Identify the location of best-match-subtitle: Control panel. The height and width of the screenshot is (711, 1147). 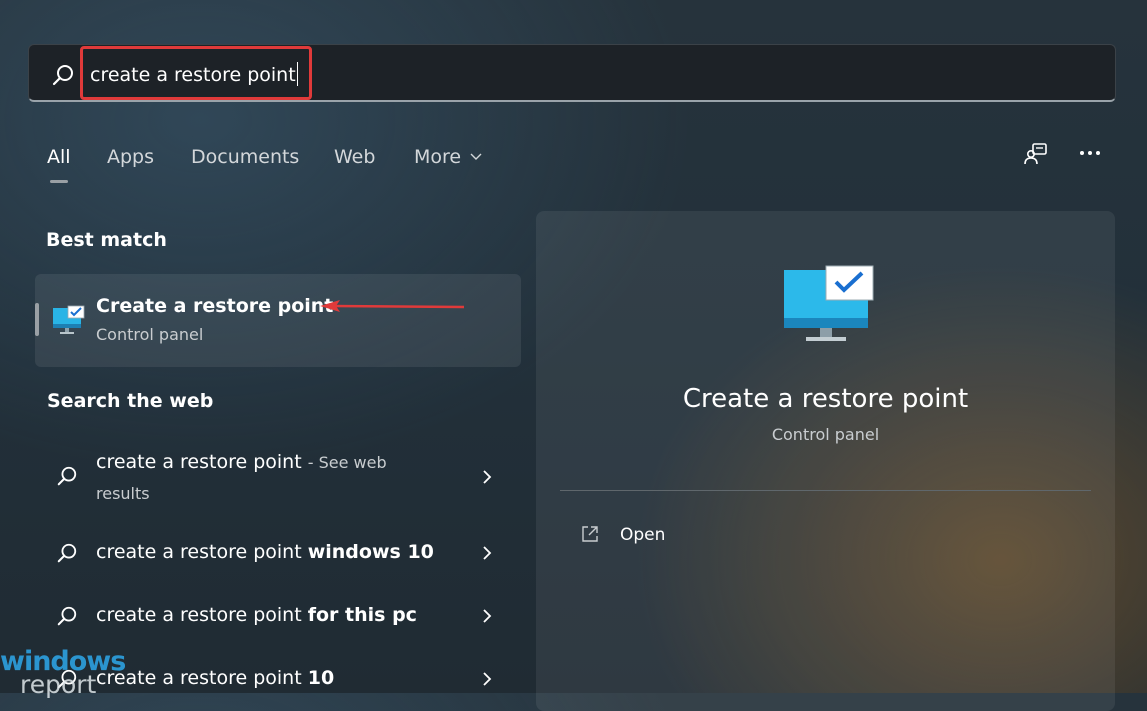
(150, 334).